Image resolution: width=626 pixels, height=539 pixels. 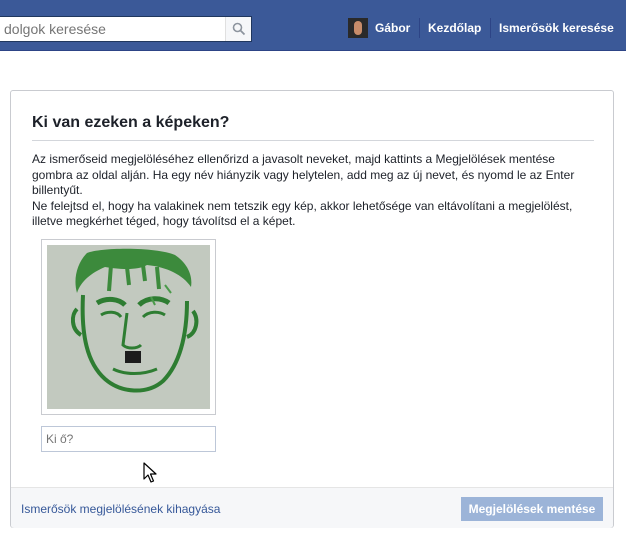 I want to click on face-sketch-image, so click(x=128, y=327).